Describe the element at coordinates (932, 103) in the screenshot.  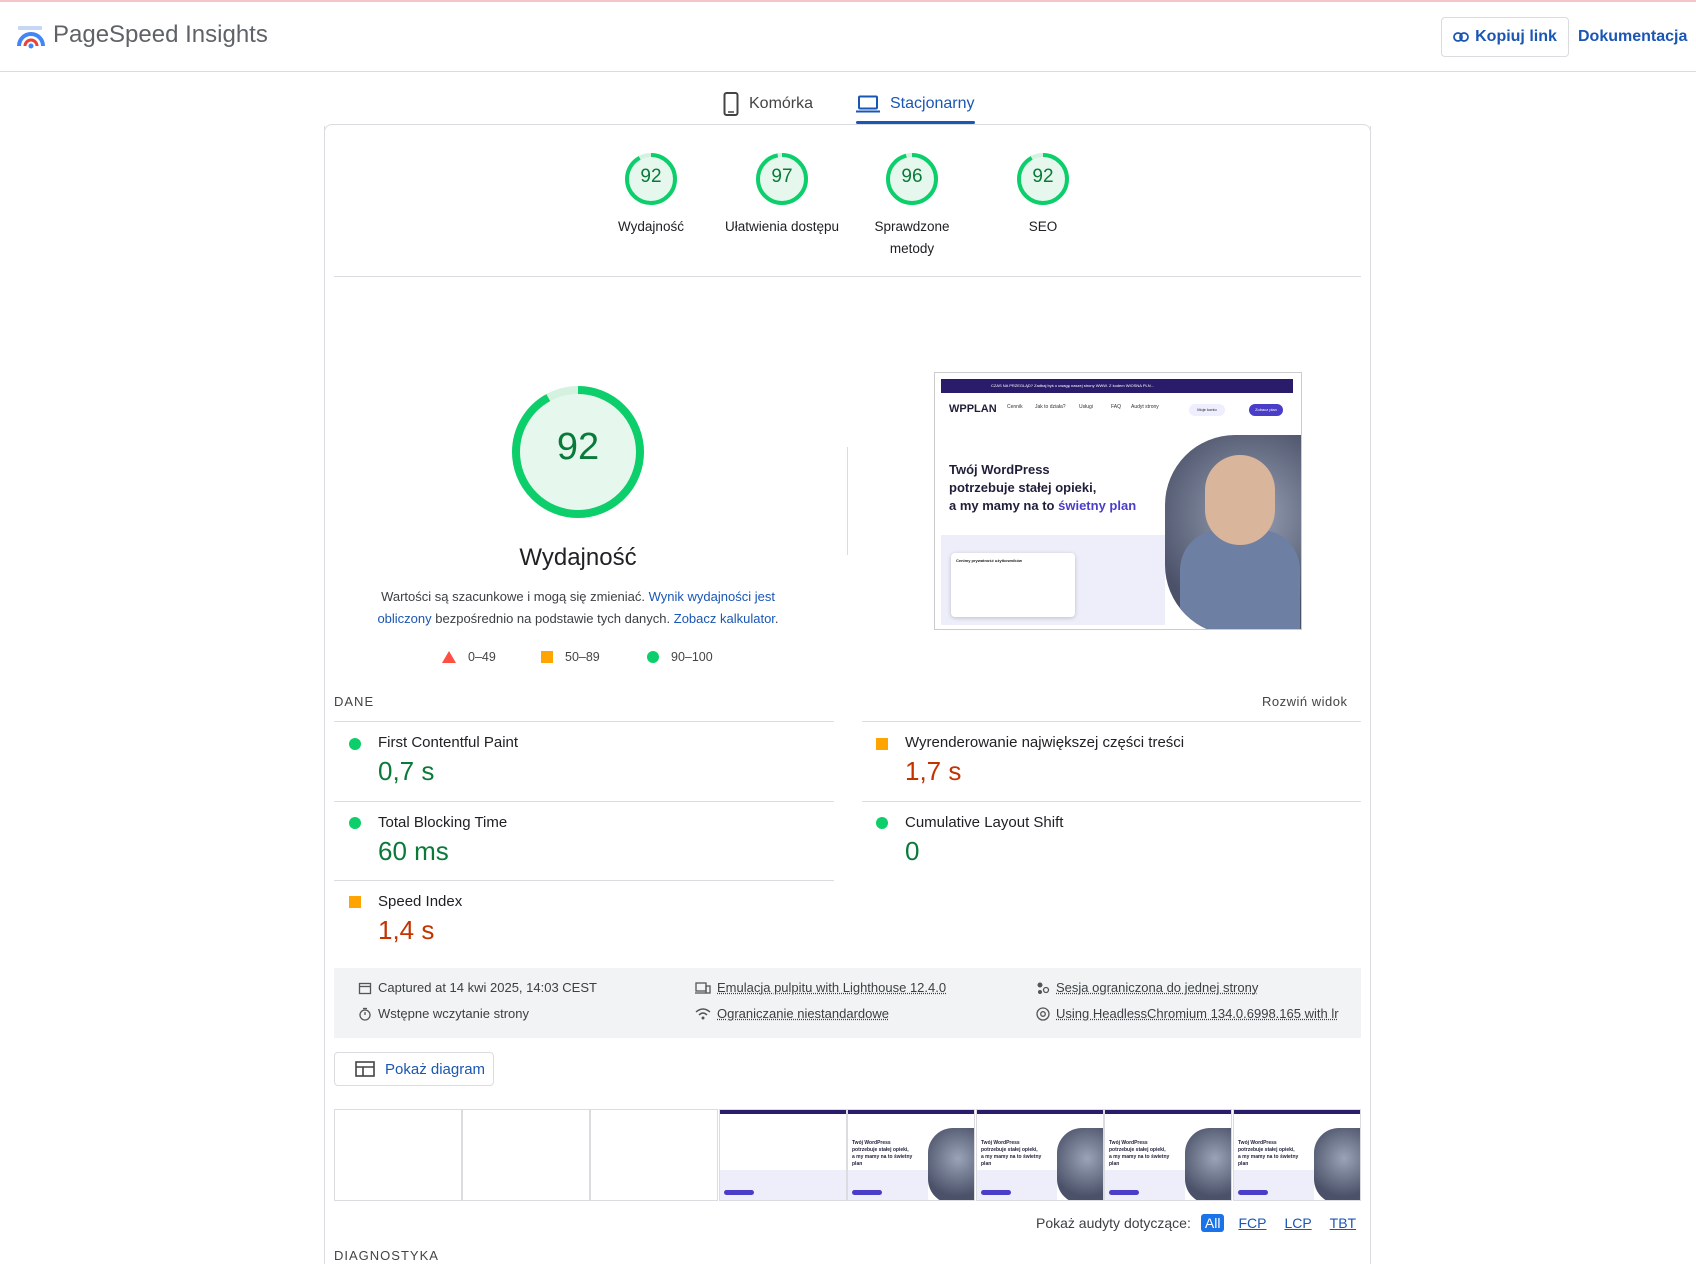
I see `tab-desktop-label: Stacjonarny` at that location.